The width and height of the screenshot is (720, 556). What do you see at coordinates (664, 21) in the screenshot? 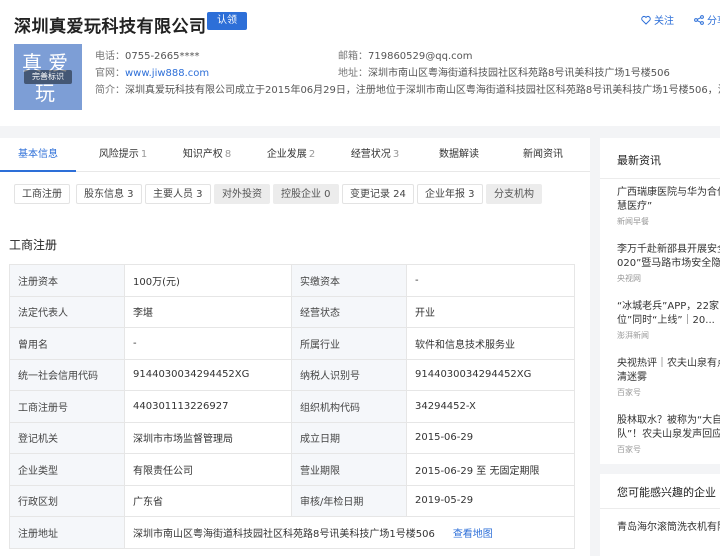
I see `follow-label: 关注` at bounding box center [664, 21].